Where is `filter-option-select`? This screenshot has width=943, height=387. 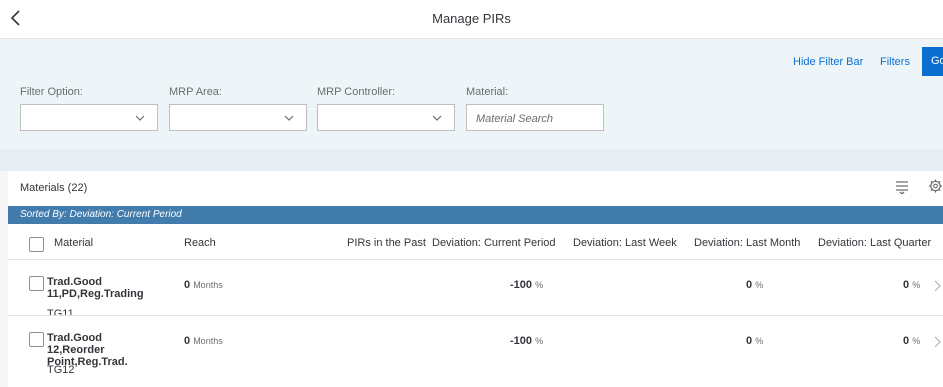
filter-option-select is located at coordinates (89, 117).